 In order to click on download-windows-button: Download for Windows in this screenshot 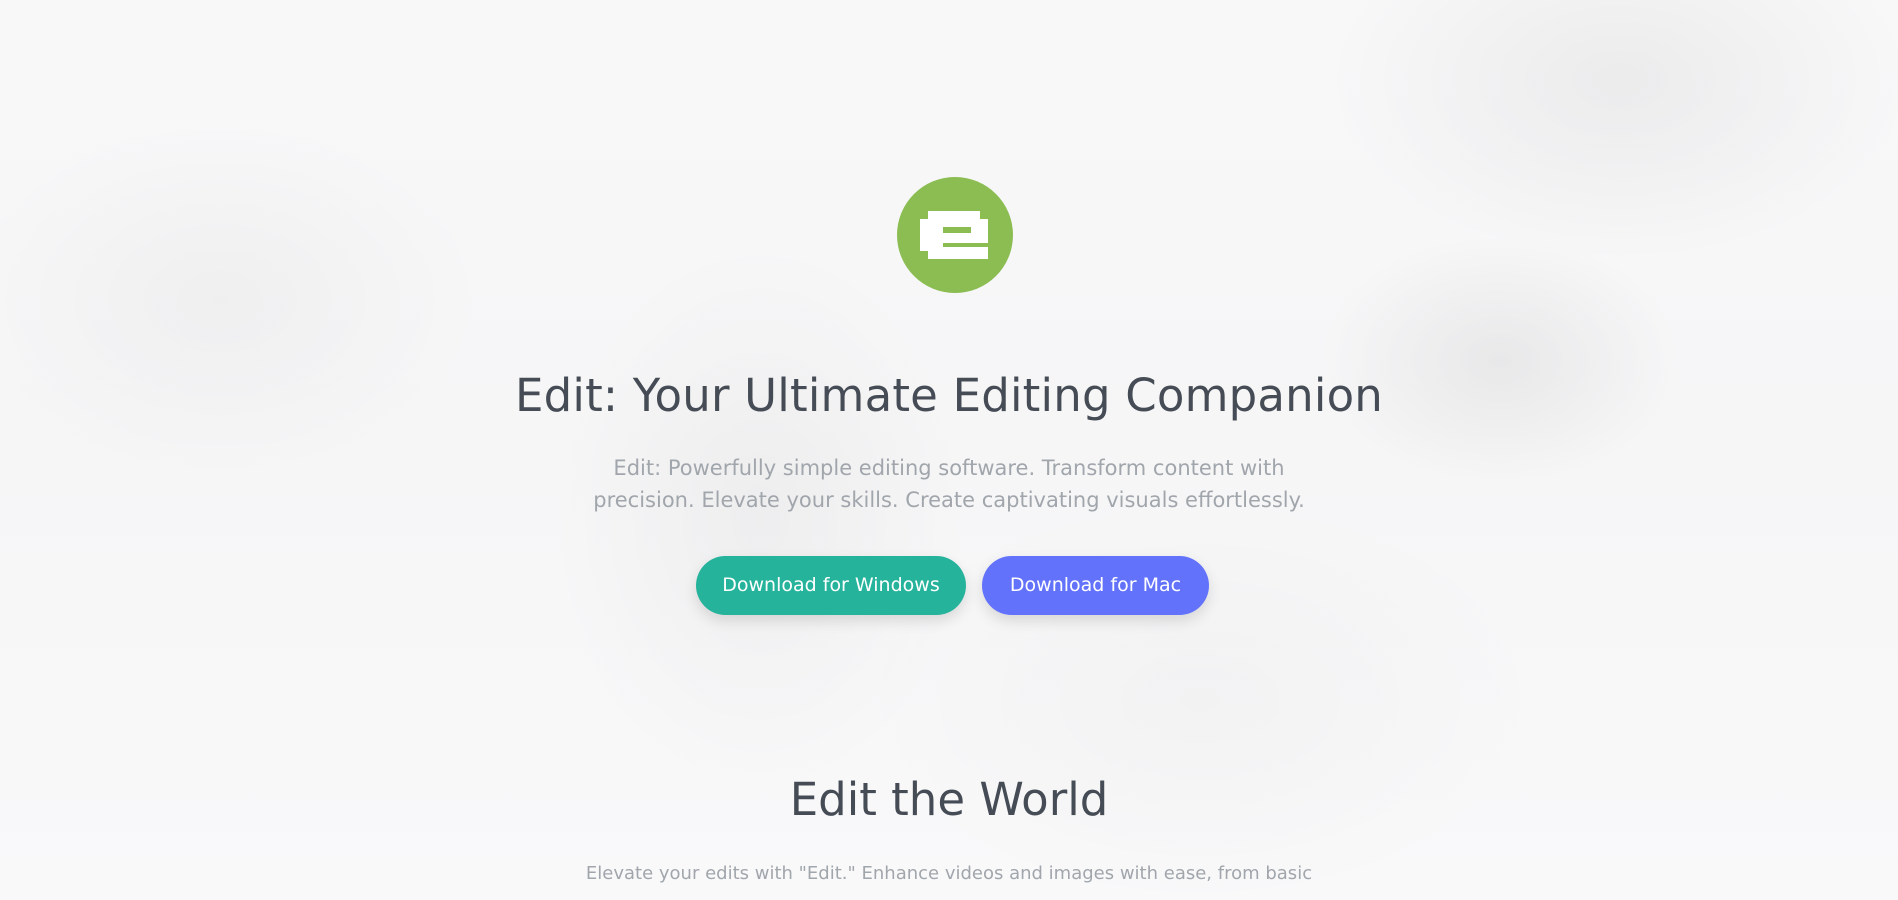, I will do `click(831, 585)`.